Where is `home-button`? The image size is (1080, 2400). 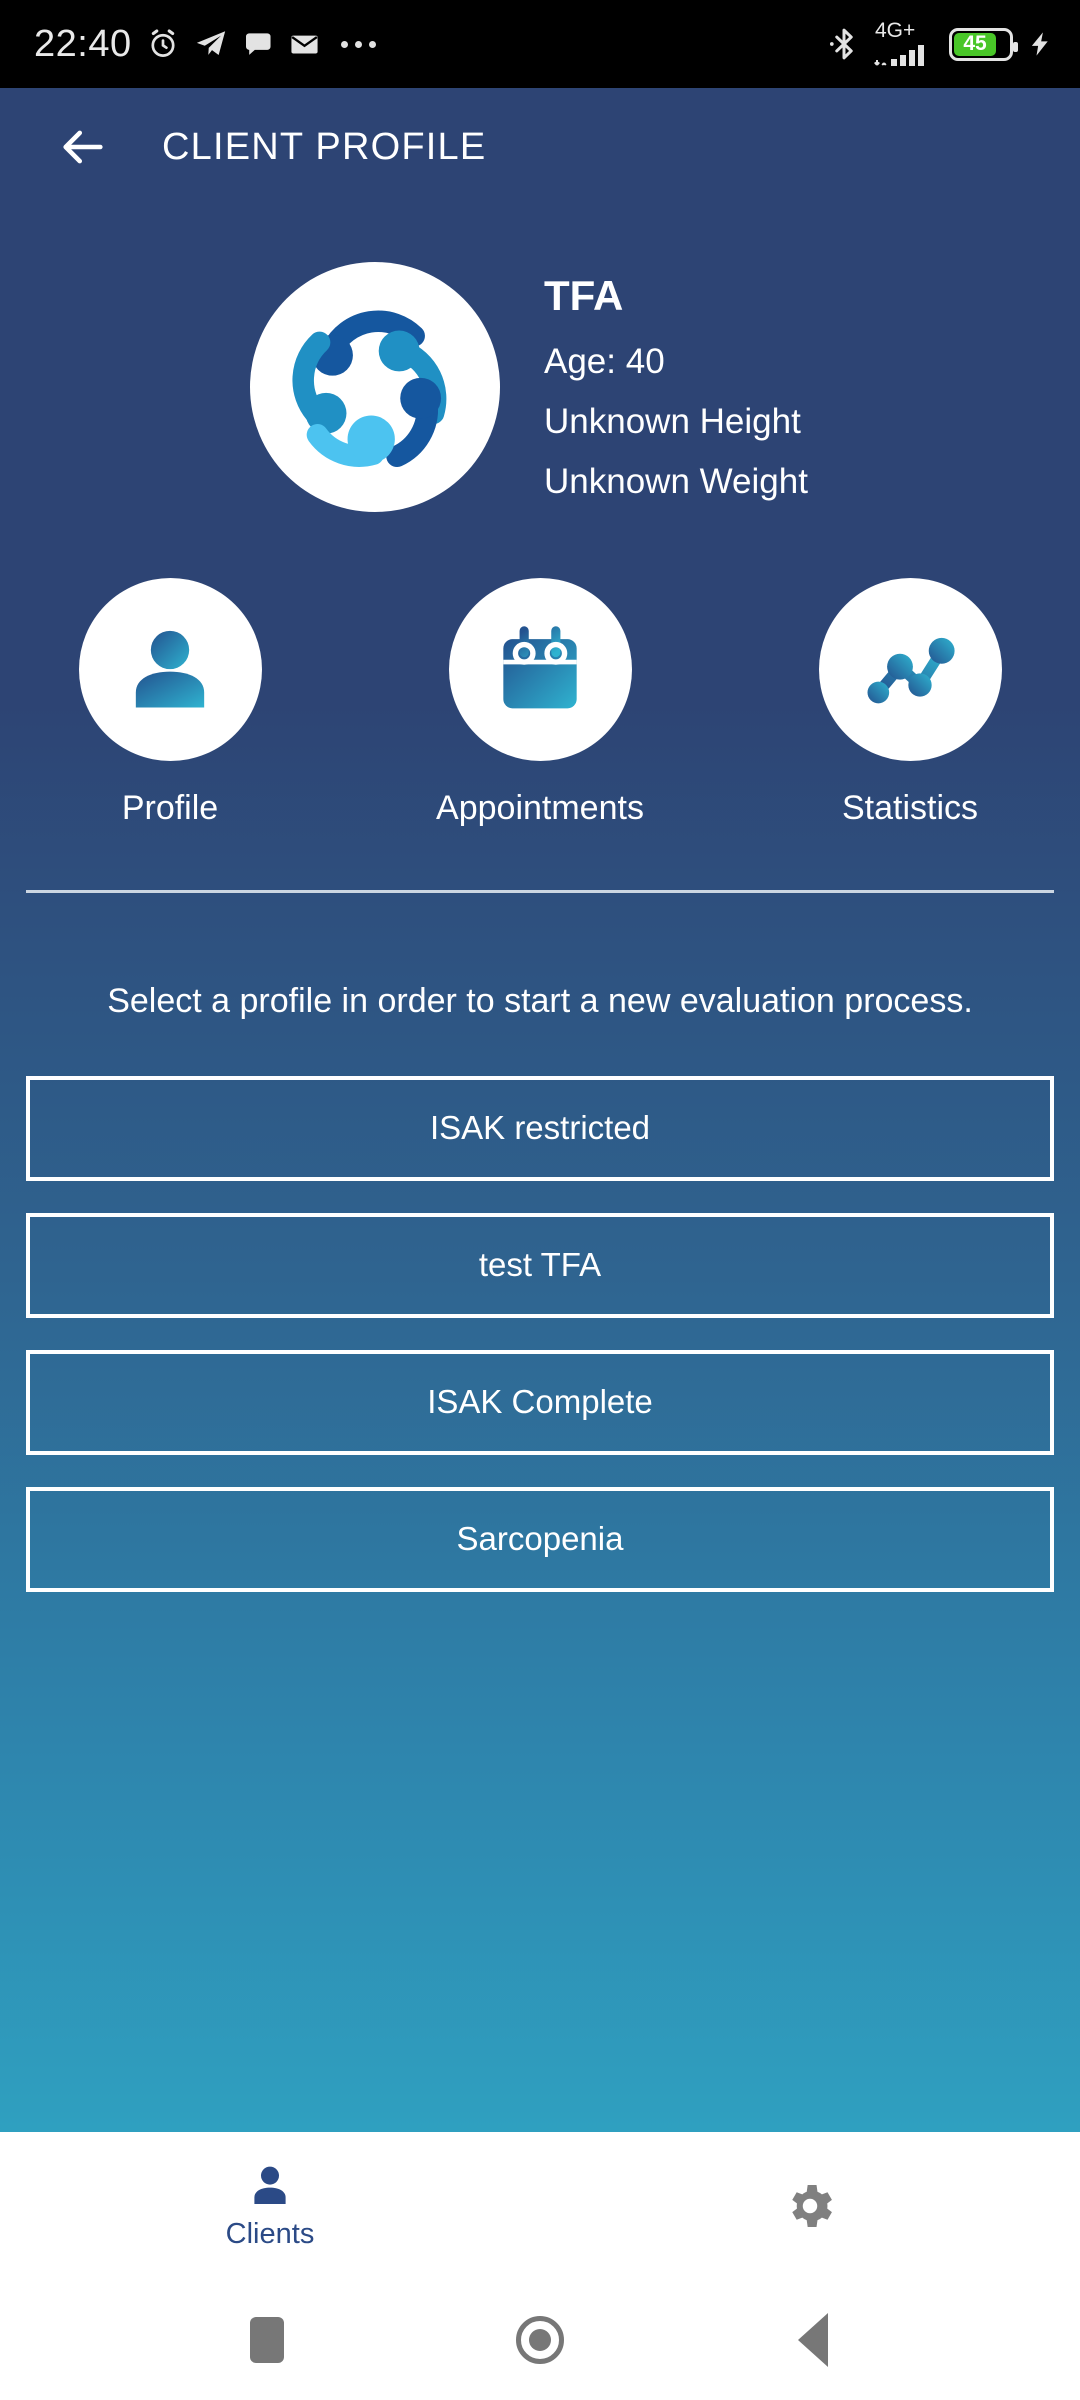
home-button is located at coordinates (540, 2340).